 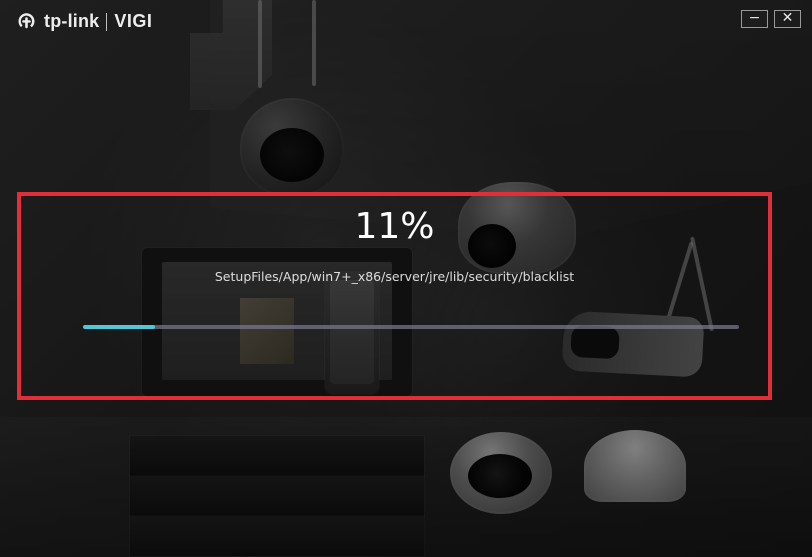 I want to click on tp-link-logo-icon, so click(x=26, y=21).